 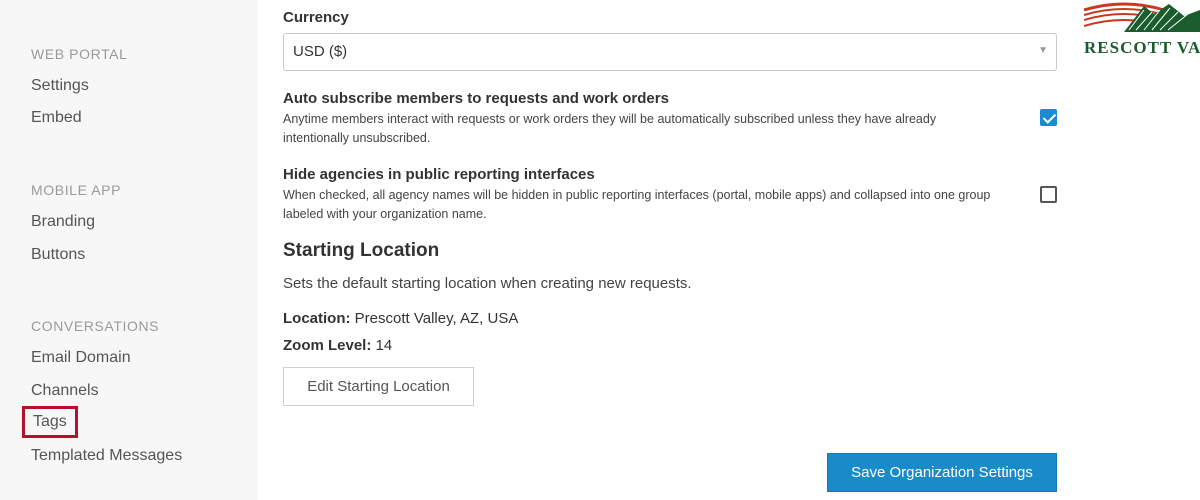 What do you see at coordinates (79, 54) in the screenshot?
I see `nav-heading-web-portal: WEB PORTAL` at bounding box center [79, 54].